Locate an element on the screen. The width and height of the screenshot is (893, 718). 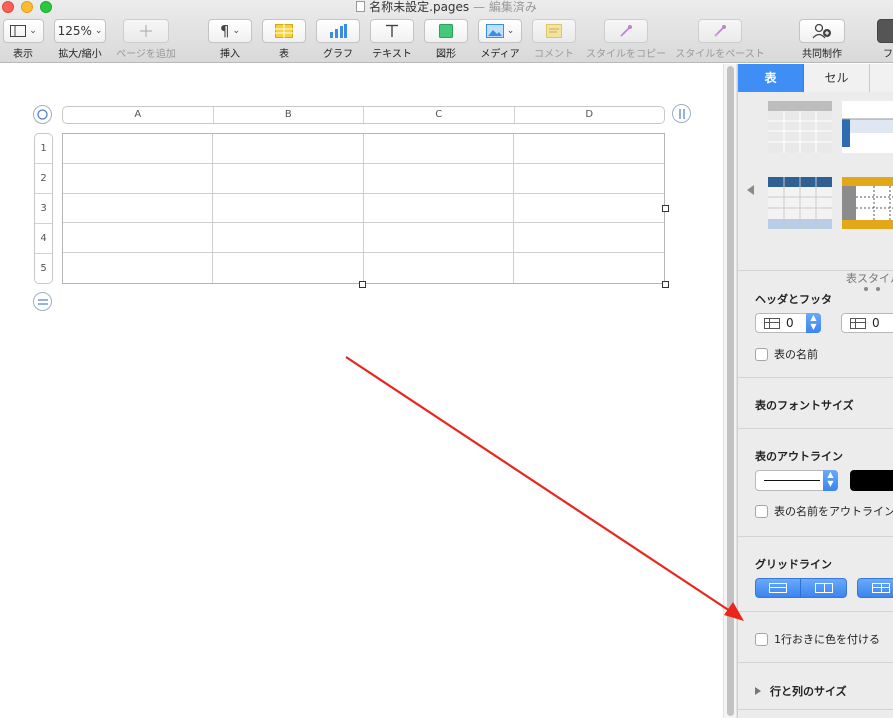
table-cell-c3 is located at coordinates (438, 208).